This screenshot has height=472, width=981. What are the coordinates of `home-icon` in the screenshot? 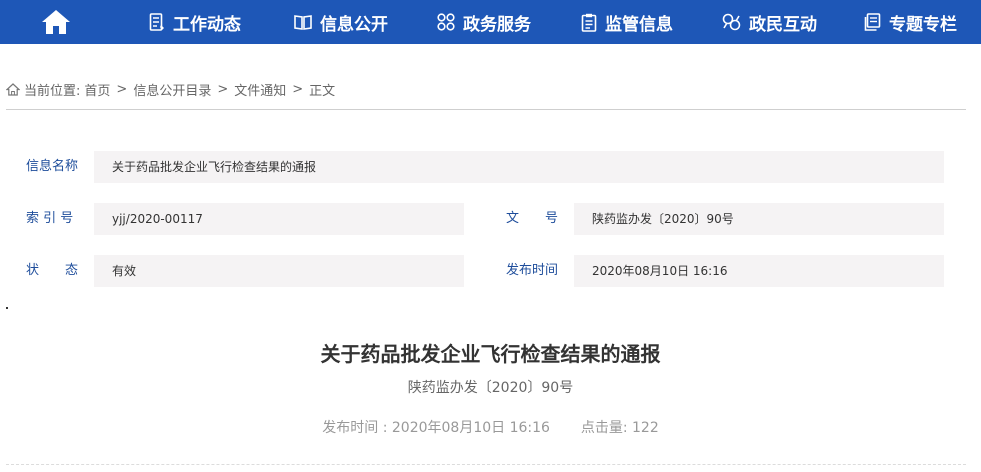 It's located at (56, 22).